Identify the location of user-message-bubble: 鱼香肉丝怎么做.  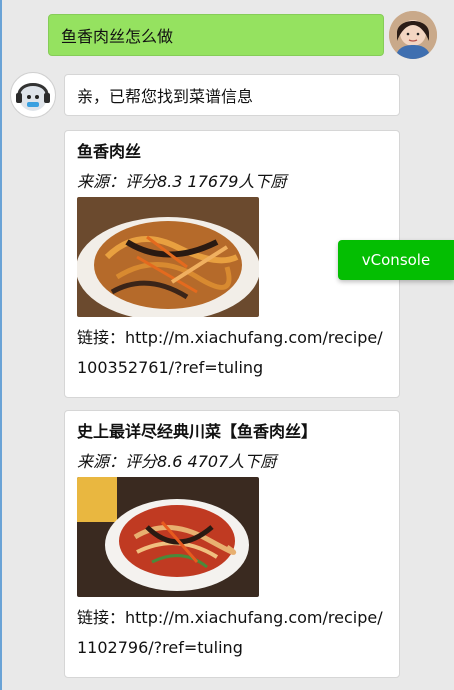
(216, 35).